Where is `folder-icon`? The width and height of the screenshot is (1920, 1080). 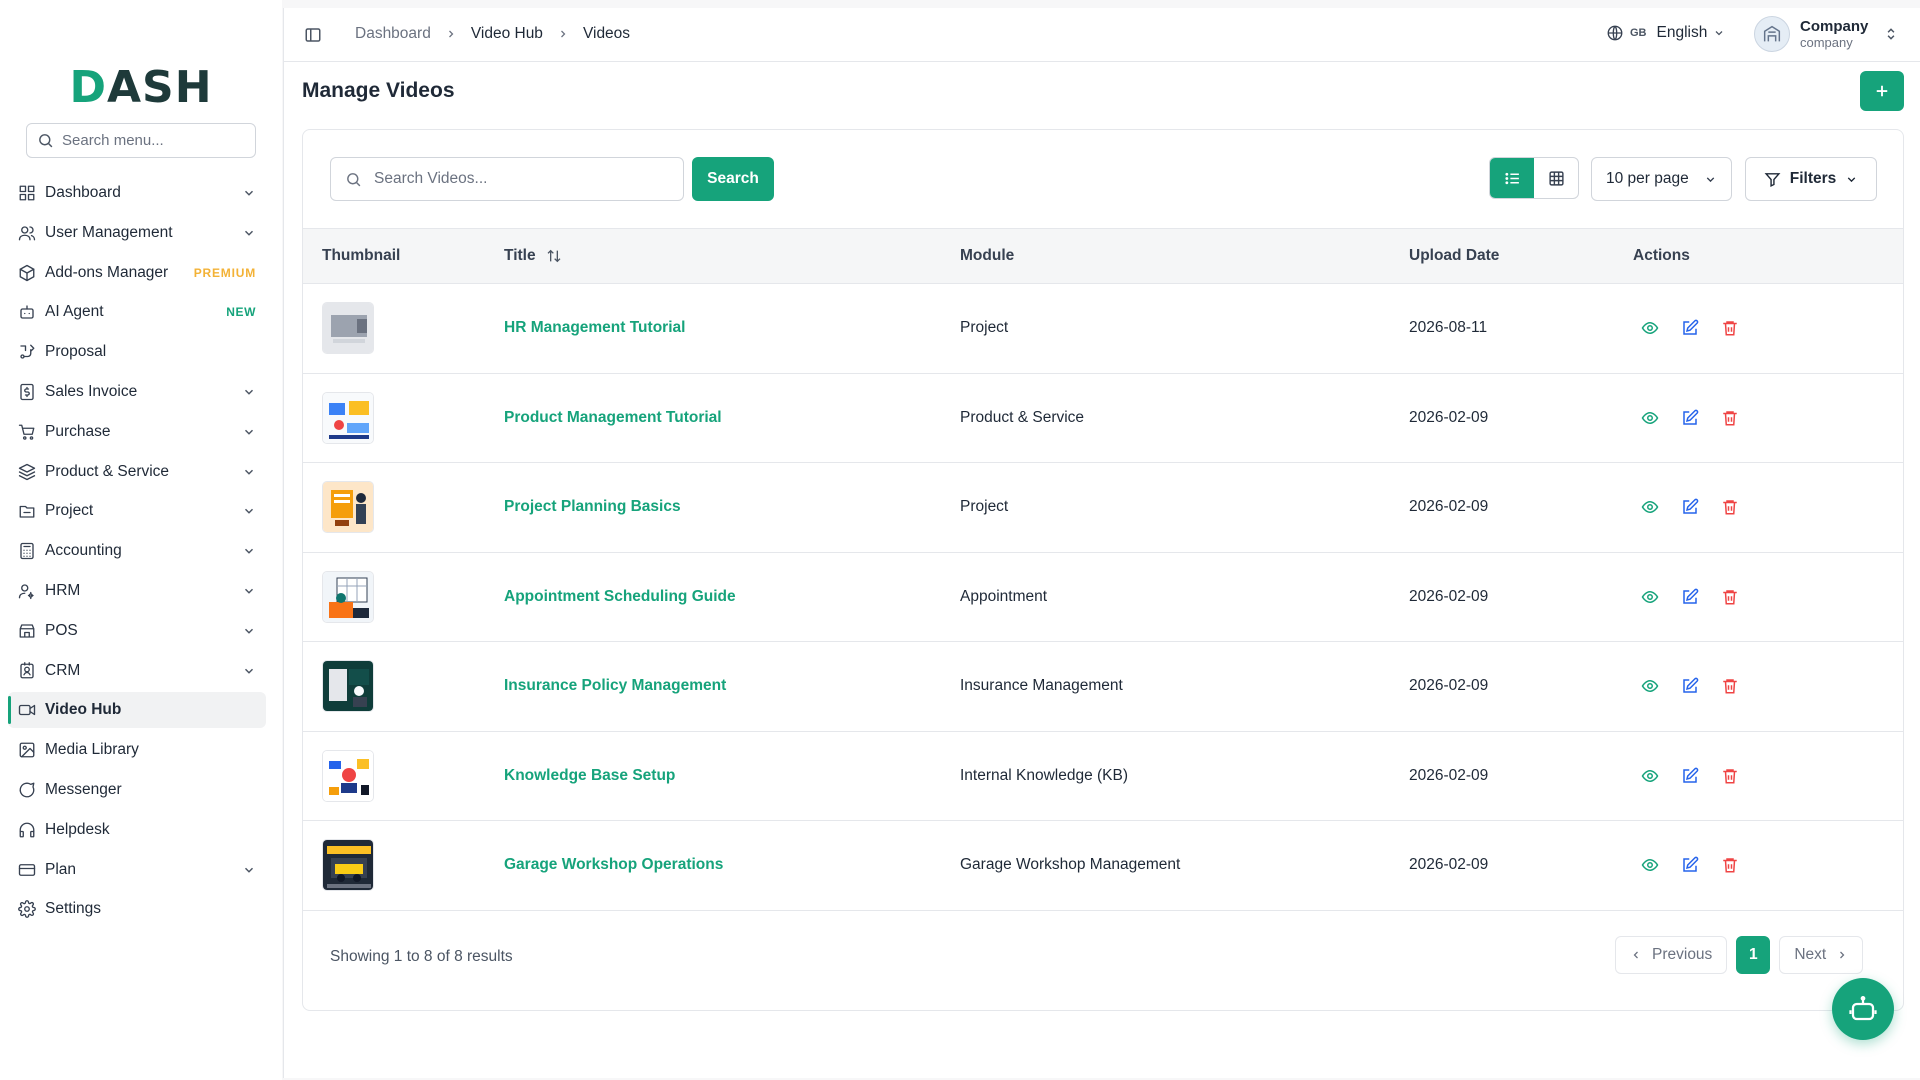 folder-icon is located at coordinates (27, 512).